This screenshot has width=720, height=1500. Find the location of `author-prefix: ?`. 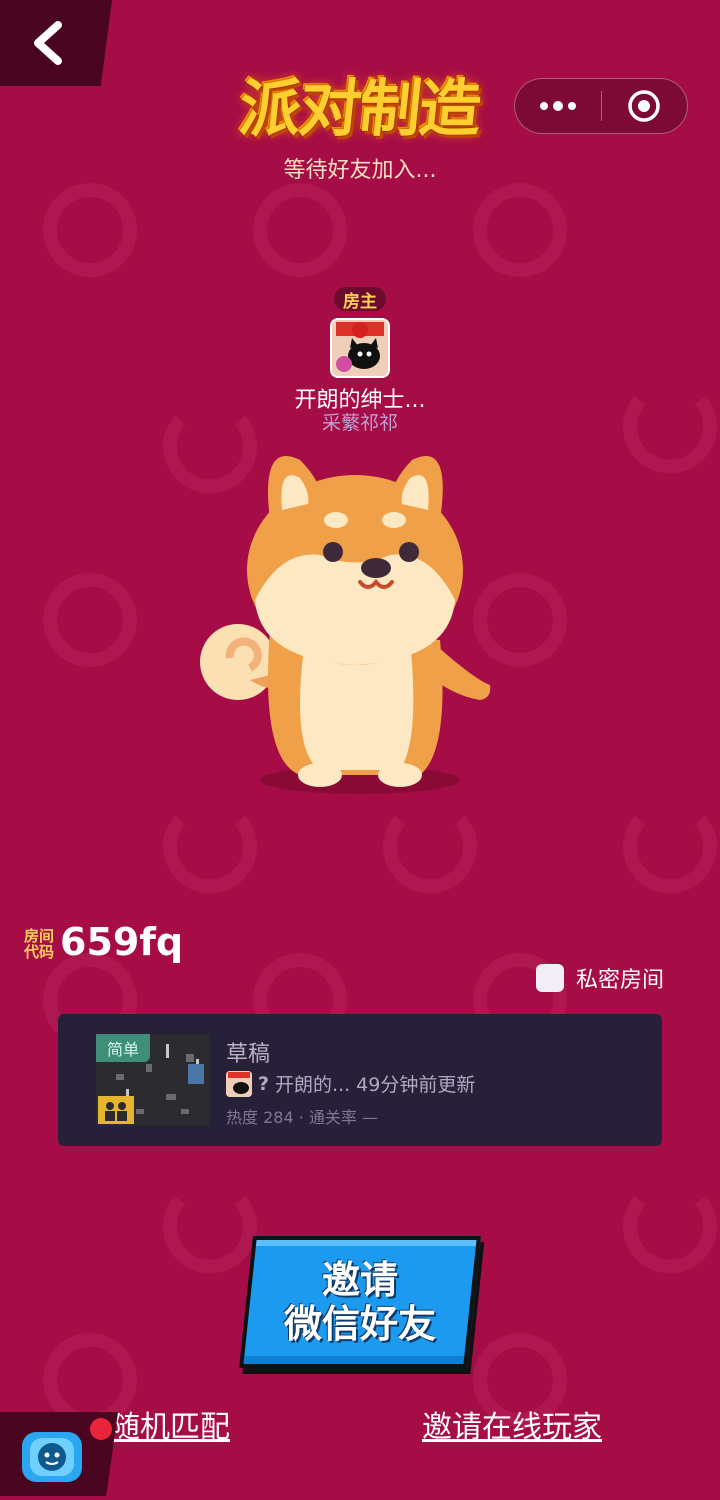

author-prefix: ? is located at coordinates (264, 1083).